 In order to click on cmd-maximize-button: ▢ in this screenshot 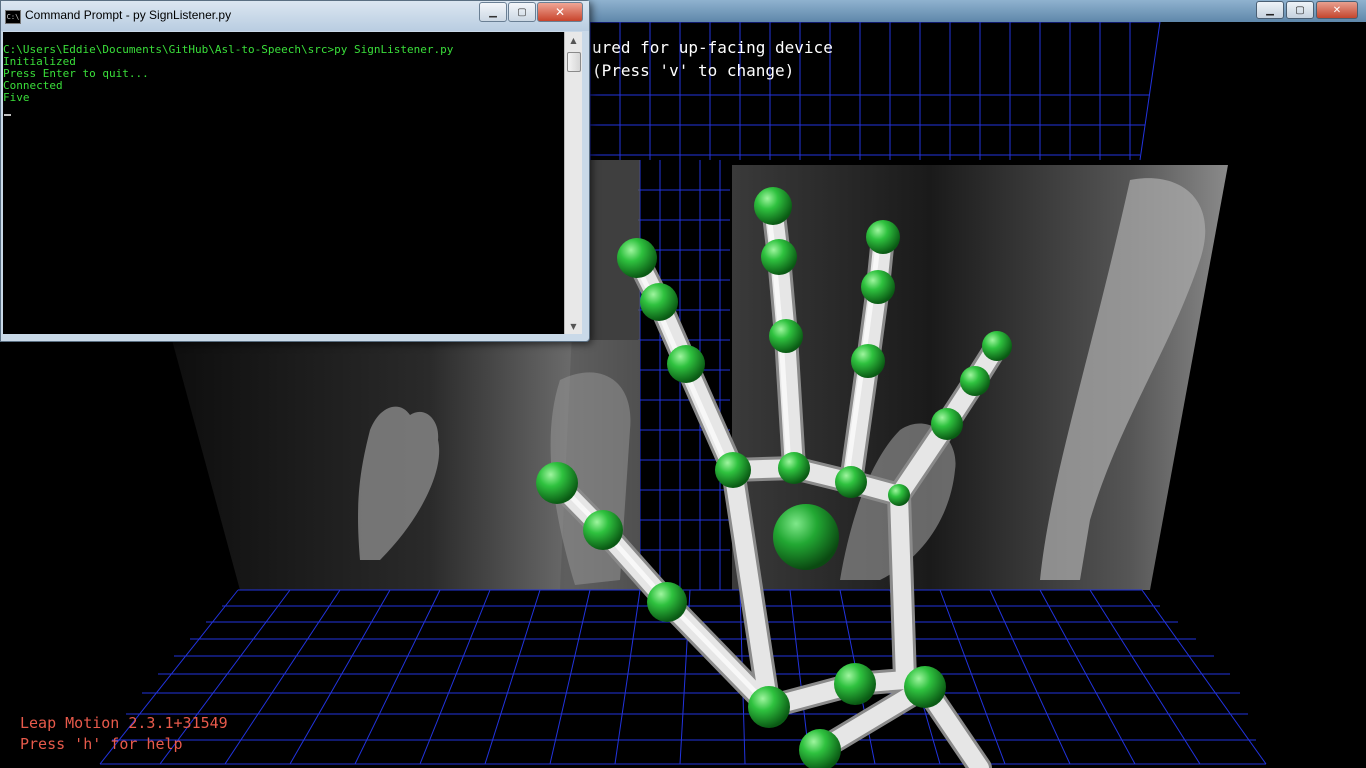, I will do `click(522, 12)`.